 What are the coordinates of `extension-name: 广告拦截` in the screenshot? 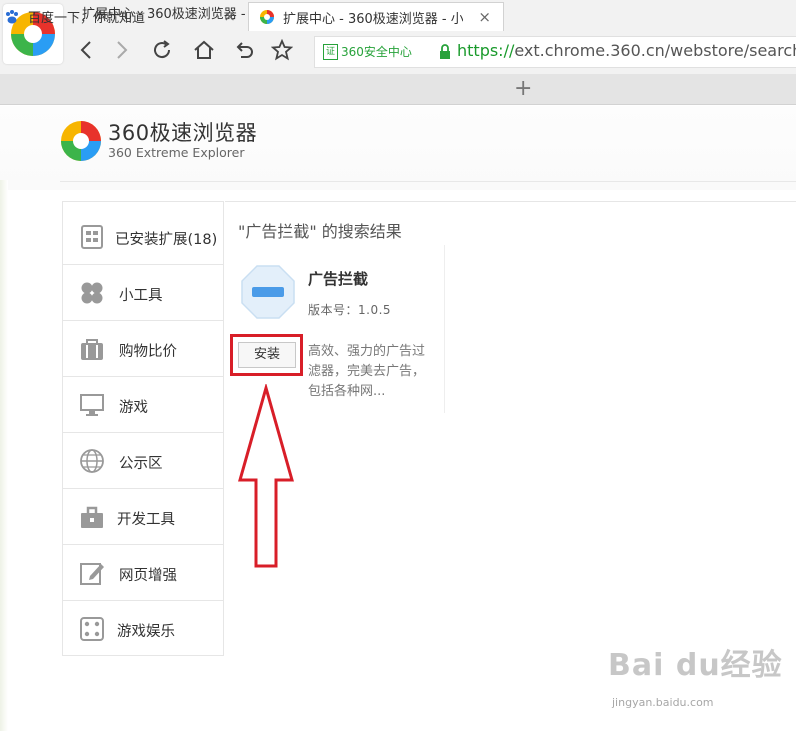 It's located at (338, 278).